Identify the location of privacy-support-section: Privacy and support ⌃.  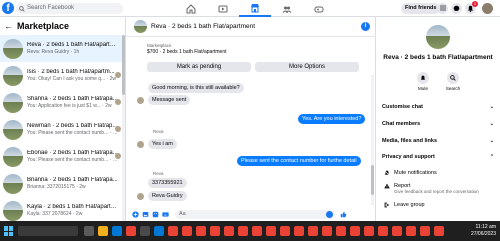
(438, 157).